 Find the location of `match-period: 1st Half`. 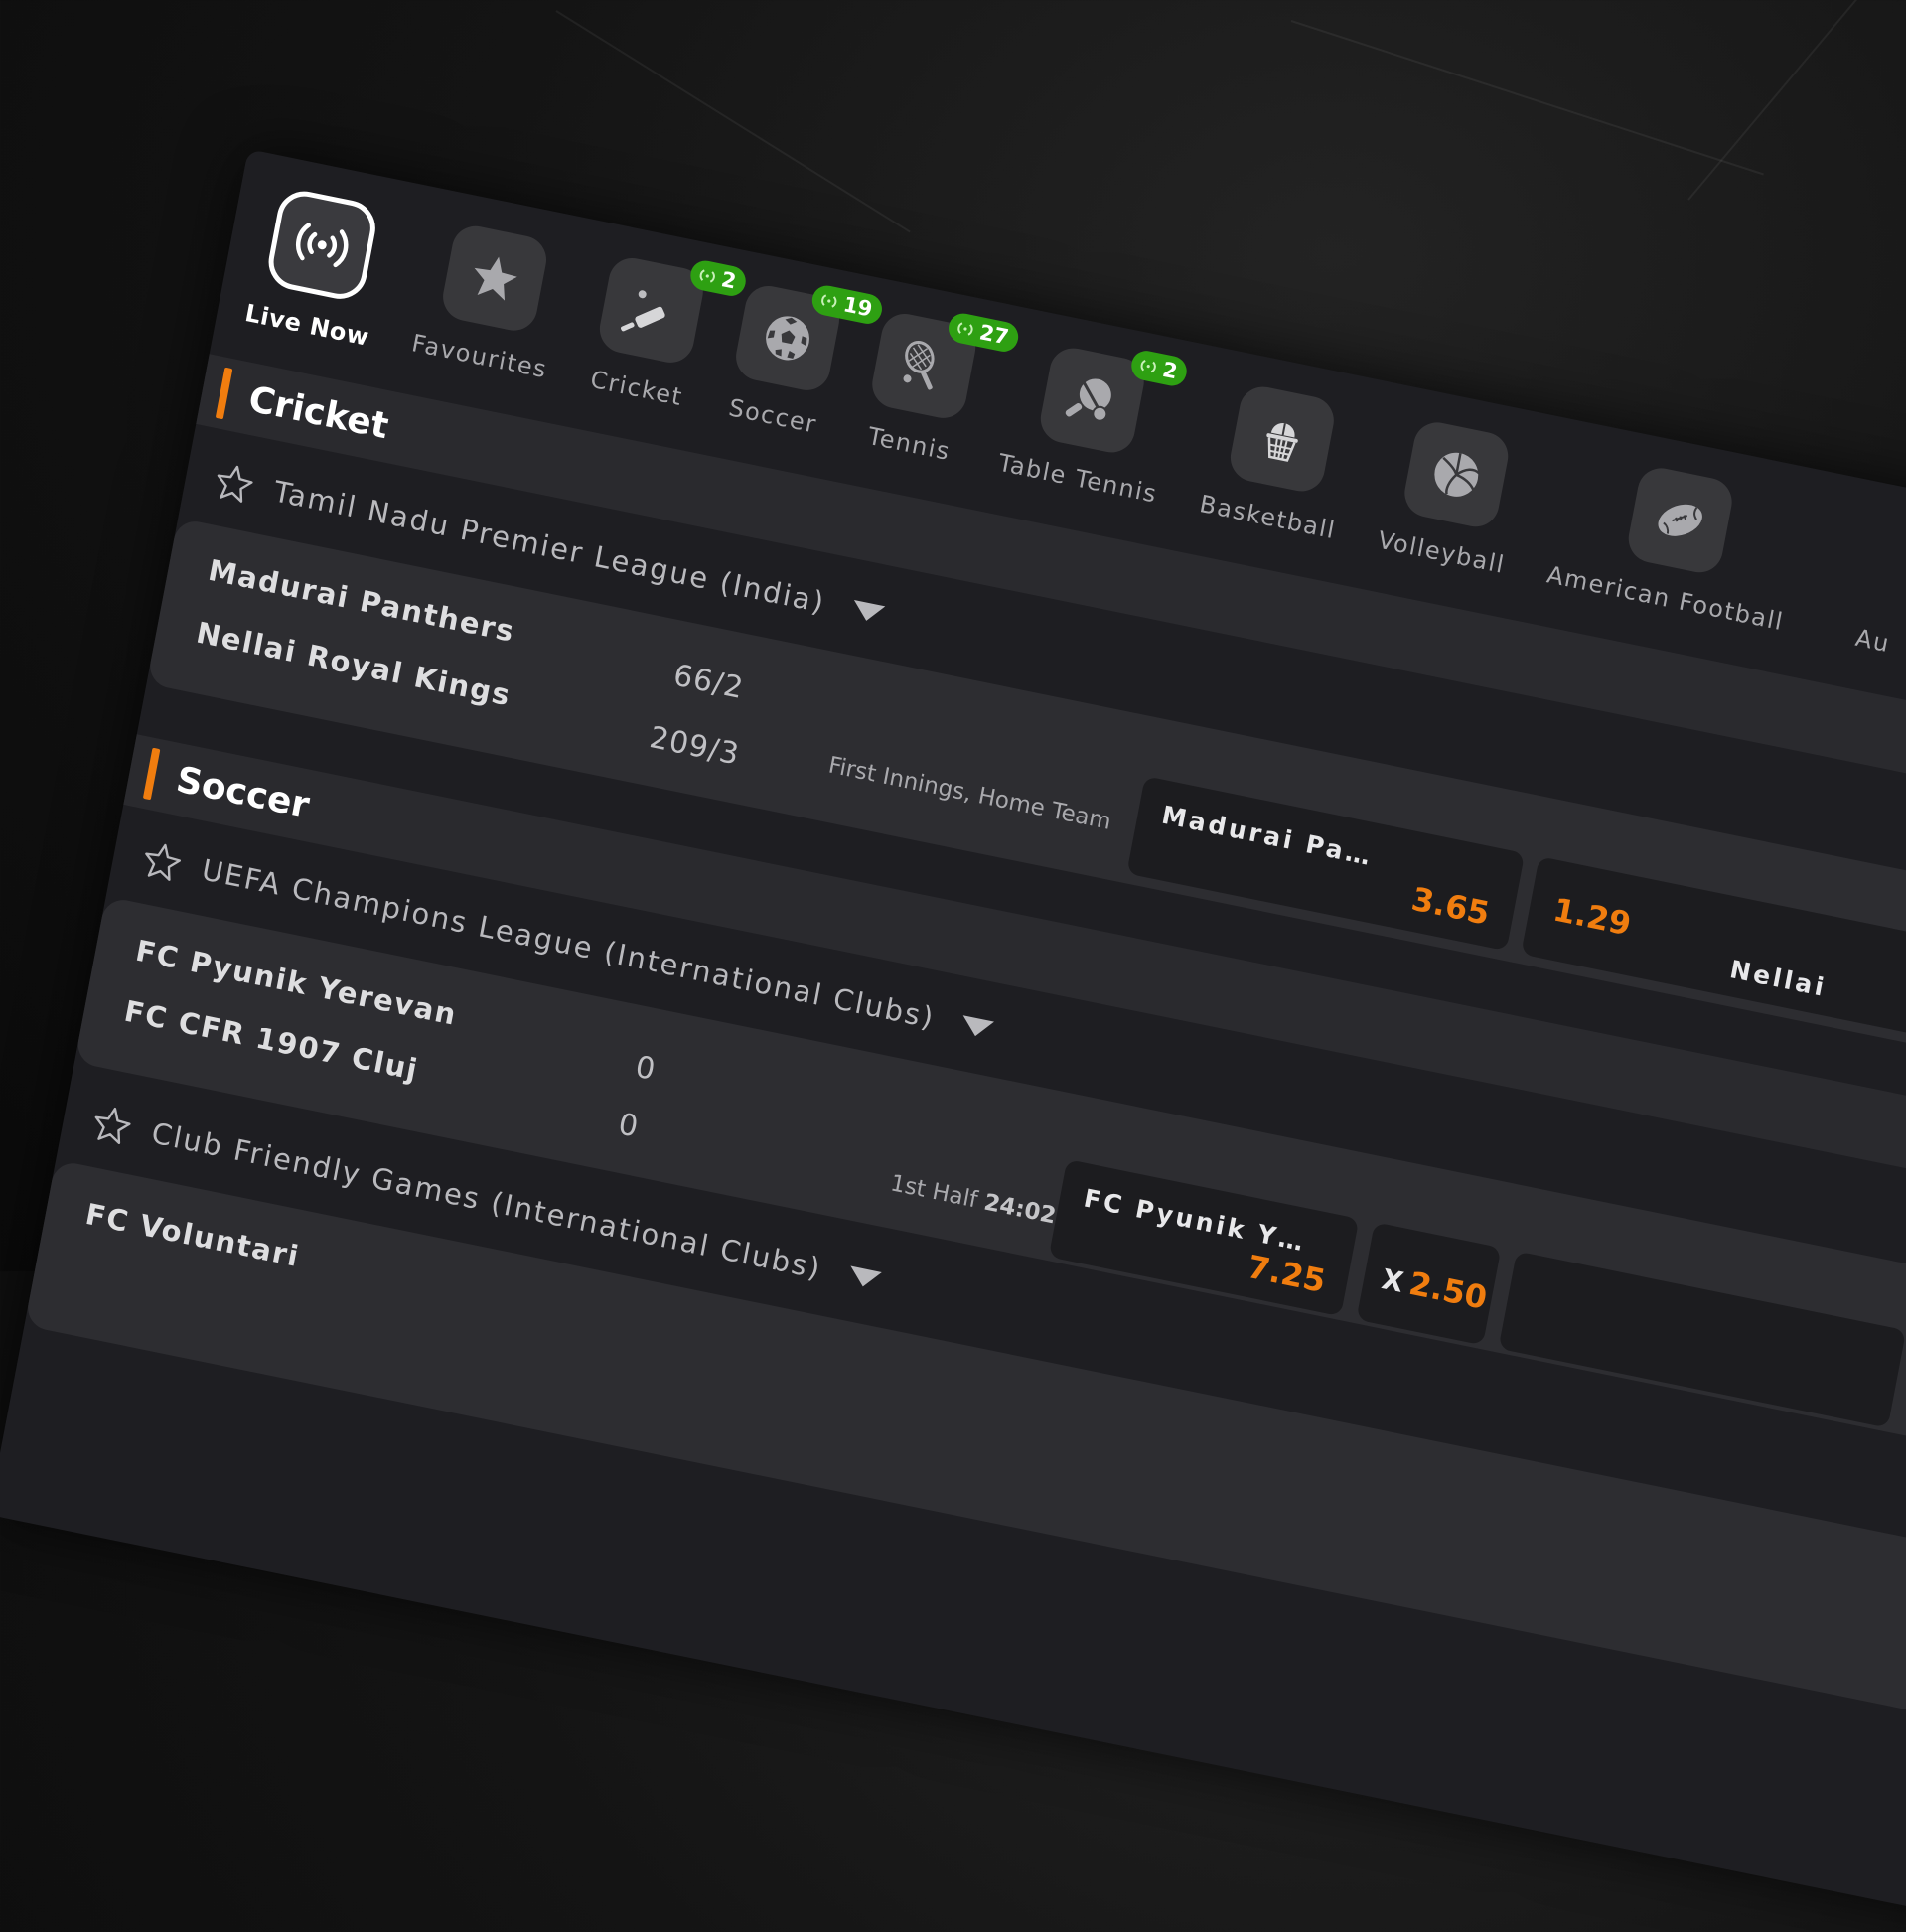

match-period: 1st Half is located at coordinates (934, 1192).